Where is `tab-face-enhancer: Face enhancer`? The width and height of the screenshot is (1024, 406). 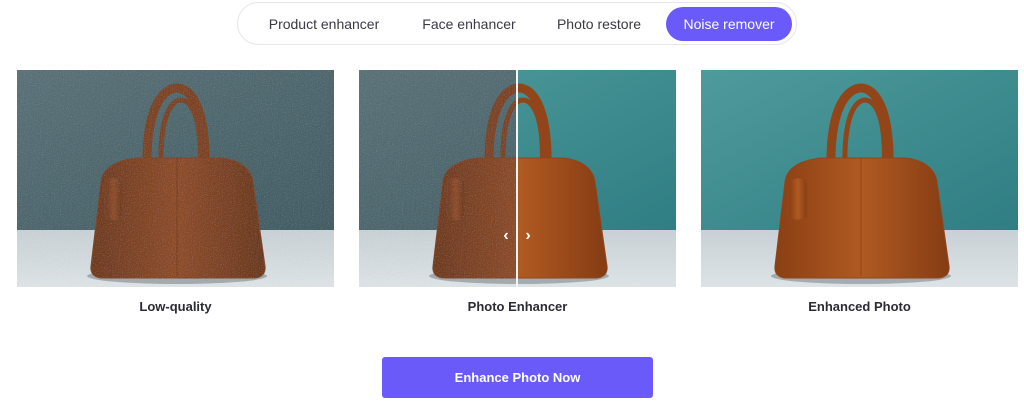 tab-face-enhancer: Face enhancer is located at coordinates (469, 24).